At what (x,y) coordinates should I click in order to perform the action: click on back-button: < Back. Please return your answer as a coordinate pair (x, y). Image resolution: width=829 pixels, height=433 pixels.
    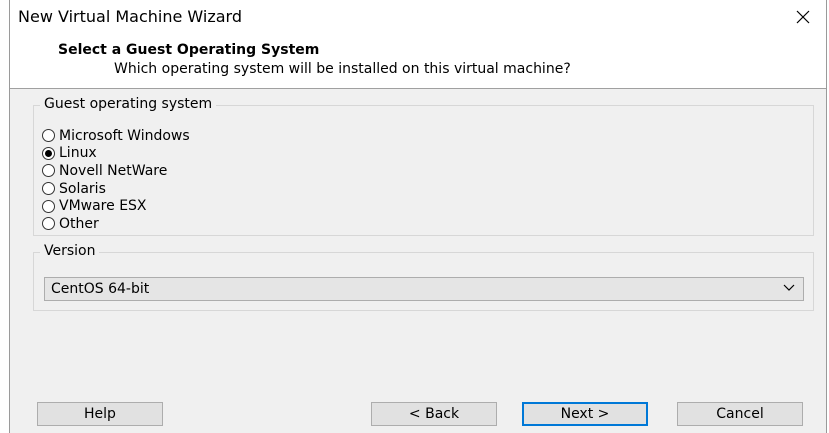
    Looking at the image, I should click on (434, 414).